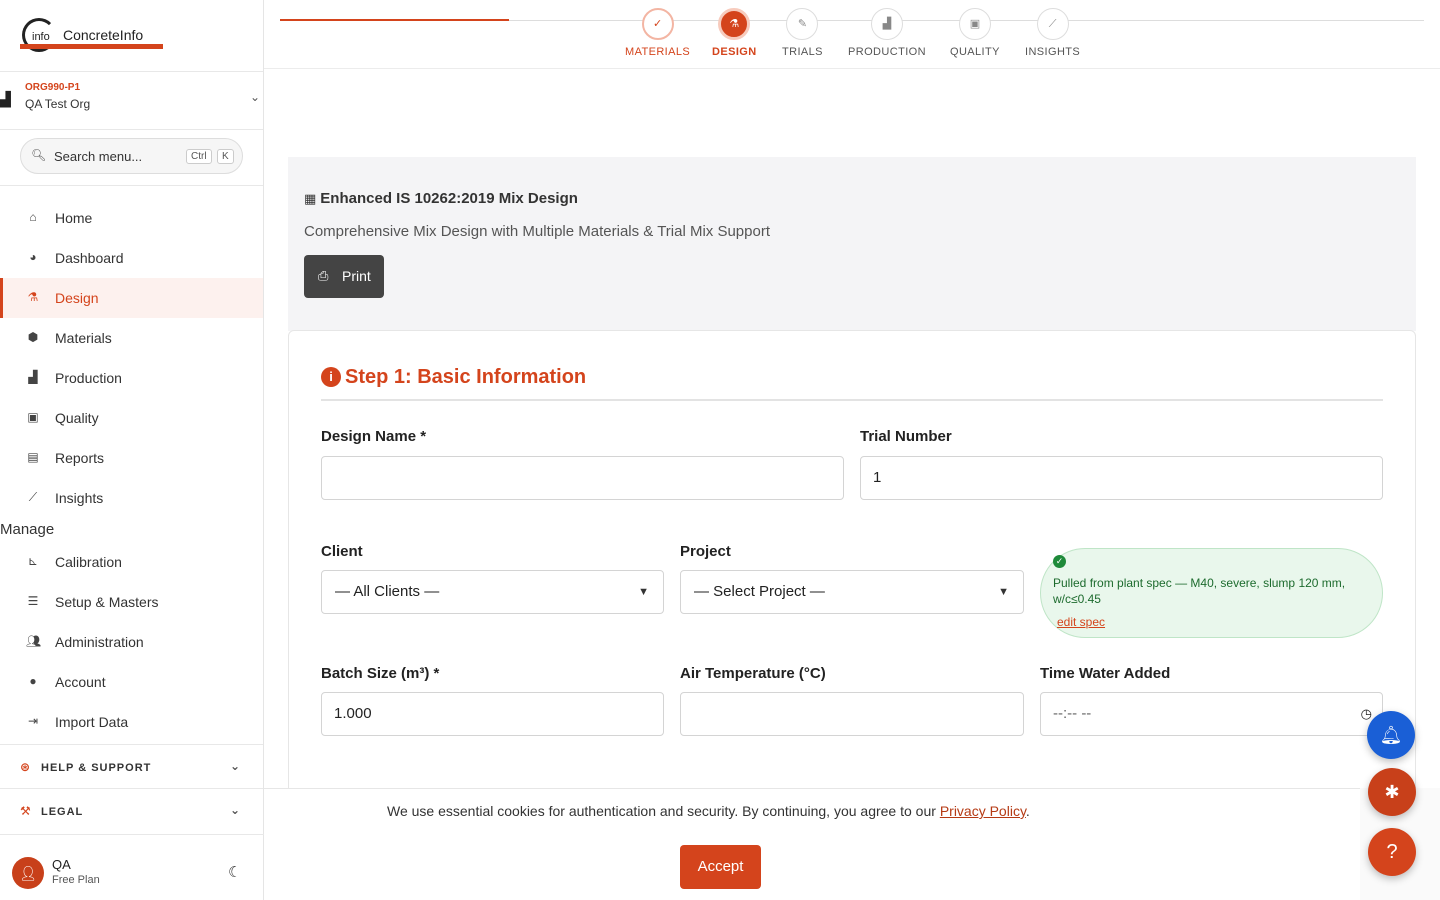 The width and height of the screenshot is (1440, 900). What do you see at coordinates (107, 602) in the screenshot?
I see `sidebar-item-label: Setup & Masters` at bounding box center [107, 602].